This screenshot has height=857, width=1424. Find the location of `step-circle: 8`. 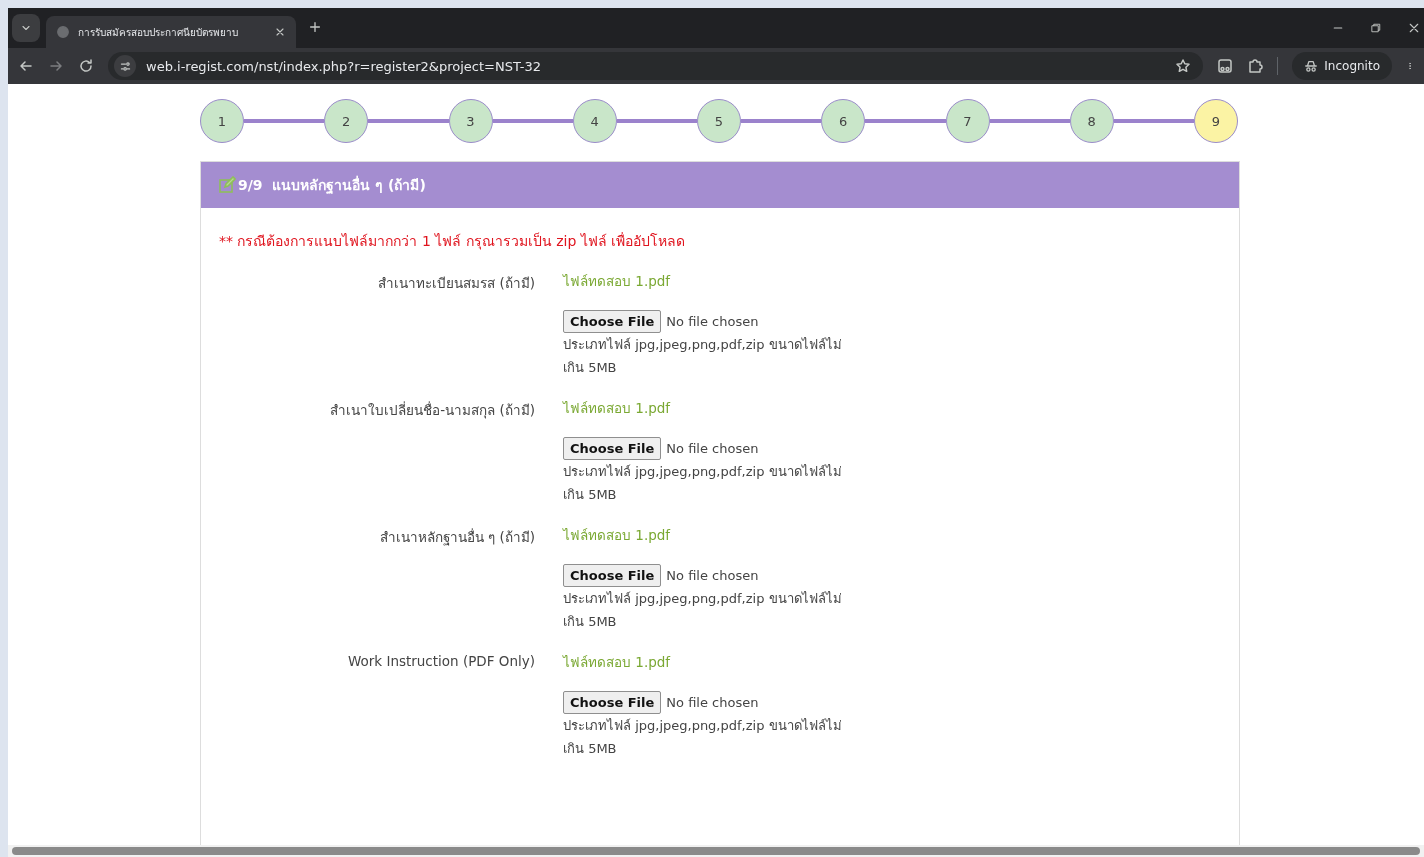

step-circle: 8 is located at coordinates (1091, 121).